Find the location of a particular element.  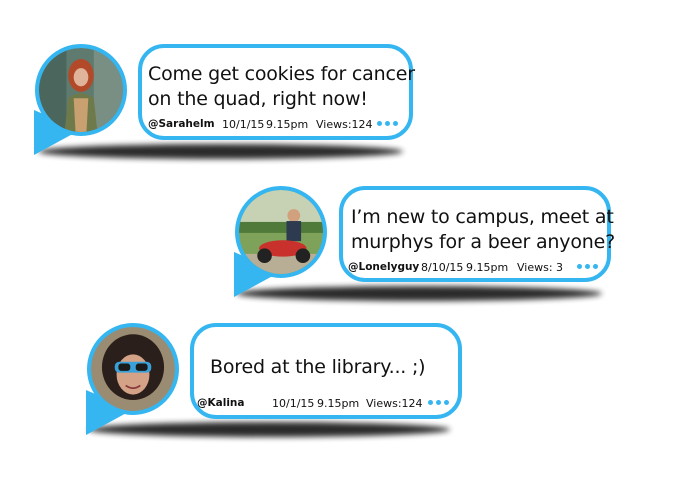

avatar is located at coordinates (133, 369).